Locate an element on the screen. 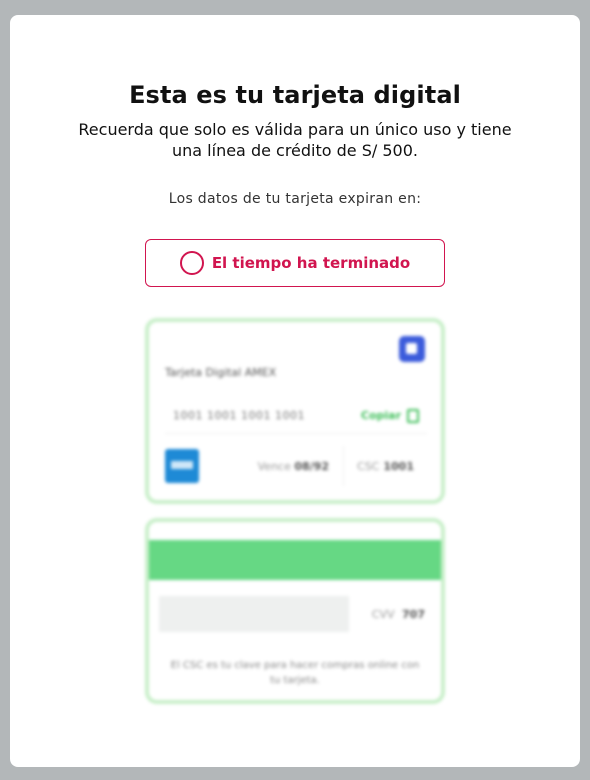 Image resolution: width=590 pixels, height=780 pixels. signature-row: CVV 707 is located at coordinates (295, 614).